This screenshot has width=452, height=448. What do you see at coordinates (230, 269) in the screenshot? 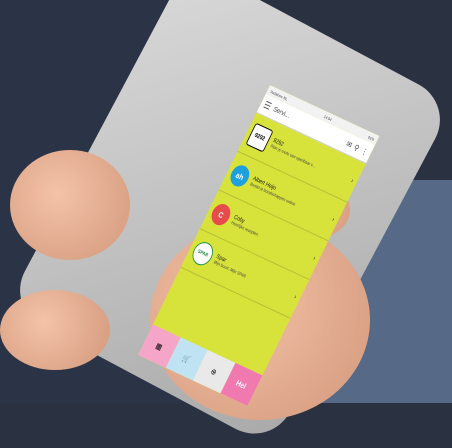
I see `list-item-subtitle: Mijn buurt, Mijn SPAR` at bounding box center [230, 269].